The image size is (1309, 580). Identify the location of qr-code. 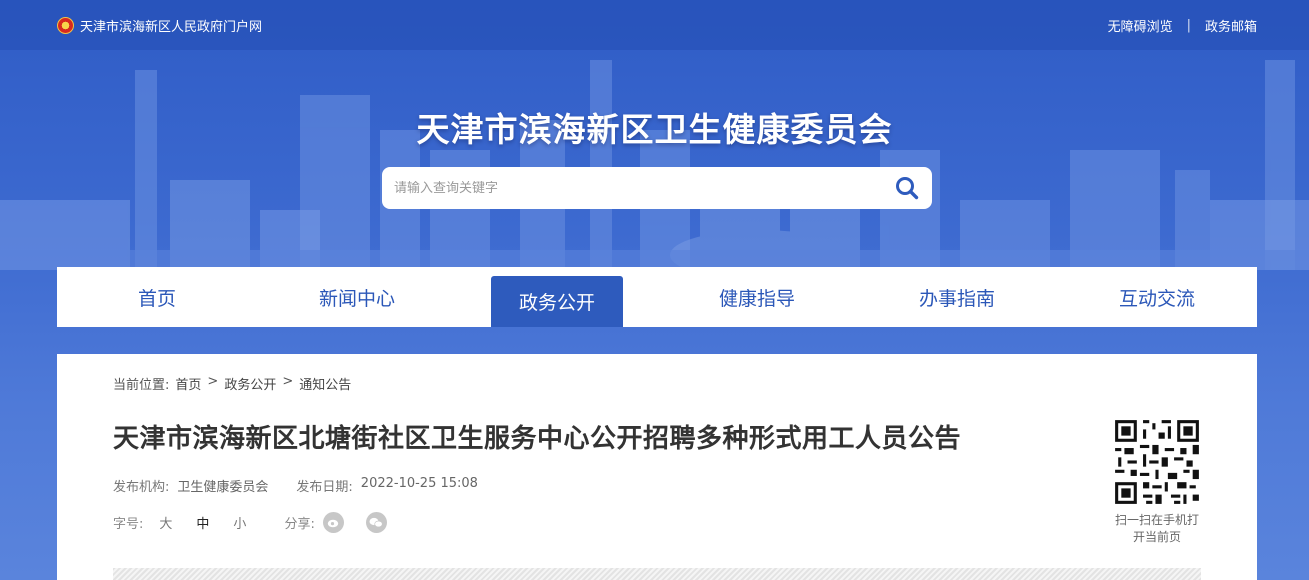
(1157, 462).